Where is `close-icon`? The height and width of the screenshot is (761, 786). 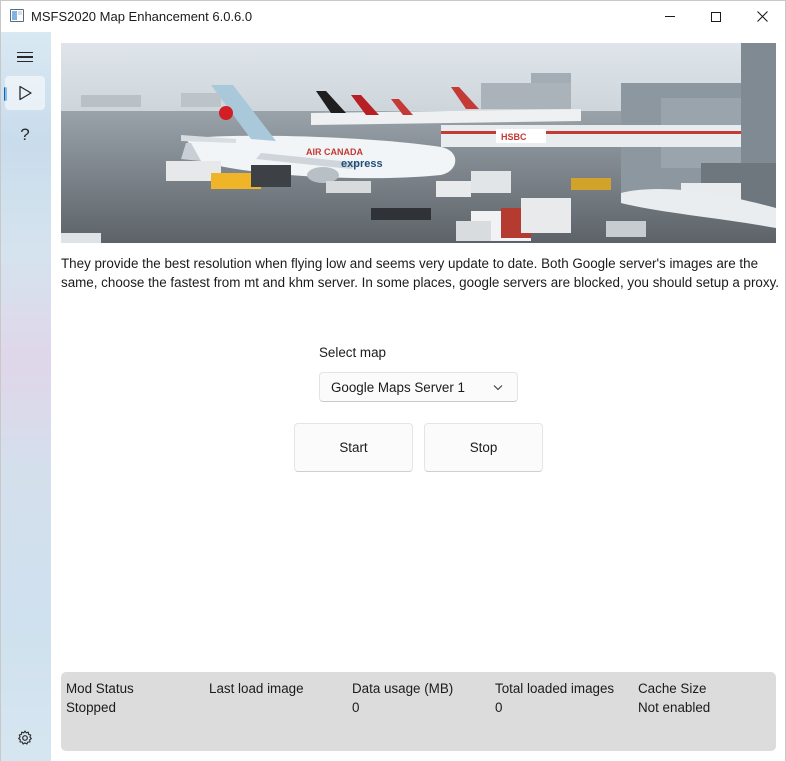 close-icon is located at coordinates (762, 16).